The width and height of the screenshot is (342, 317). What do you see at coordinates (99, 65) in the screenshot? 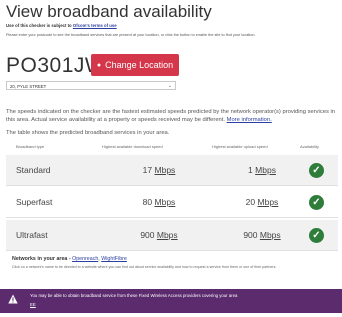
I see `map-marker-icon: ●` at bounding box center [99, 65].